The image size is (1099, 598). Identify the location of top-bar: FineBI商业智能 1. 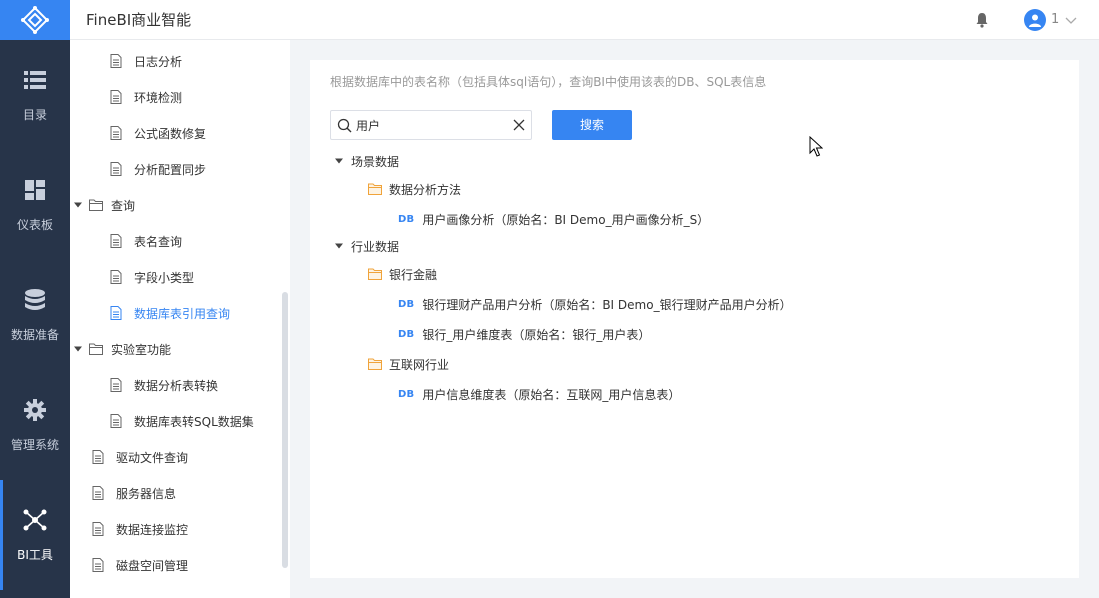
(584, 20).